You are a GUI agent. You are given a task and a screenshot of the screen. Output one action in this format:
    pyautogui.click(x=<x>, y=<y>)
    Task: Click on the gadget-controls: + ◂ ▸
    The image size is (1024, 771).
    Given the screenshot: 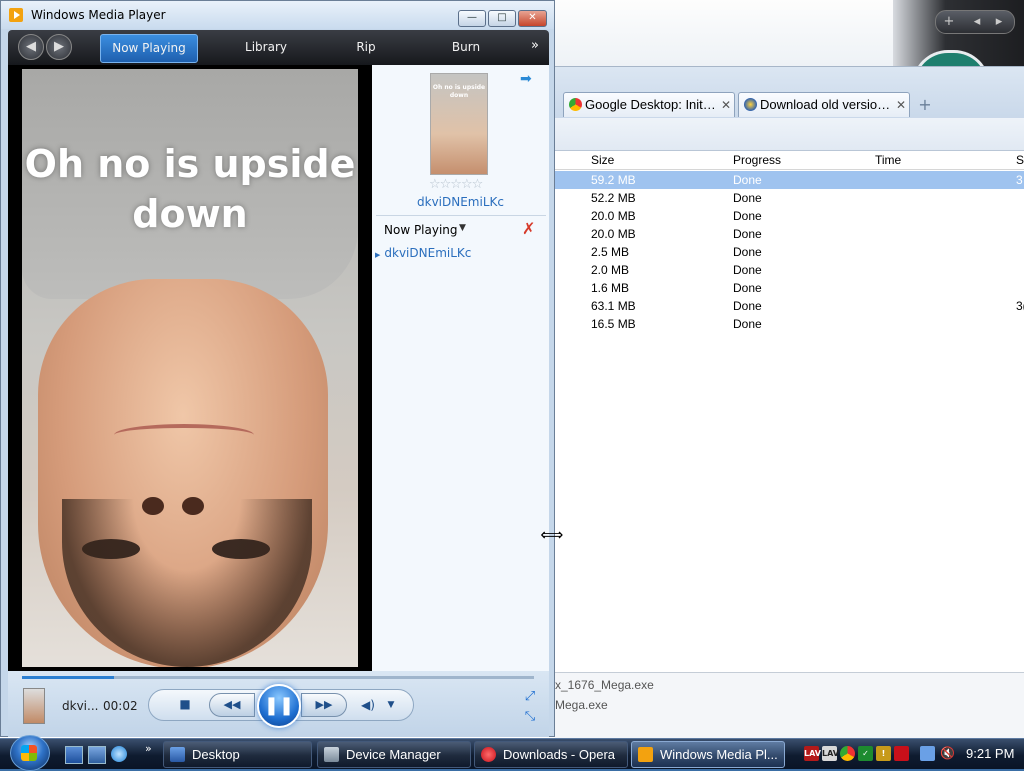 What is the action you would take?
    pyautogui.click(x=975, y=22)
    